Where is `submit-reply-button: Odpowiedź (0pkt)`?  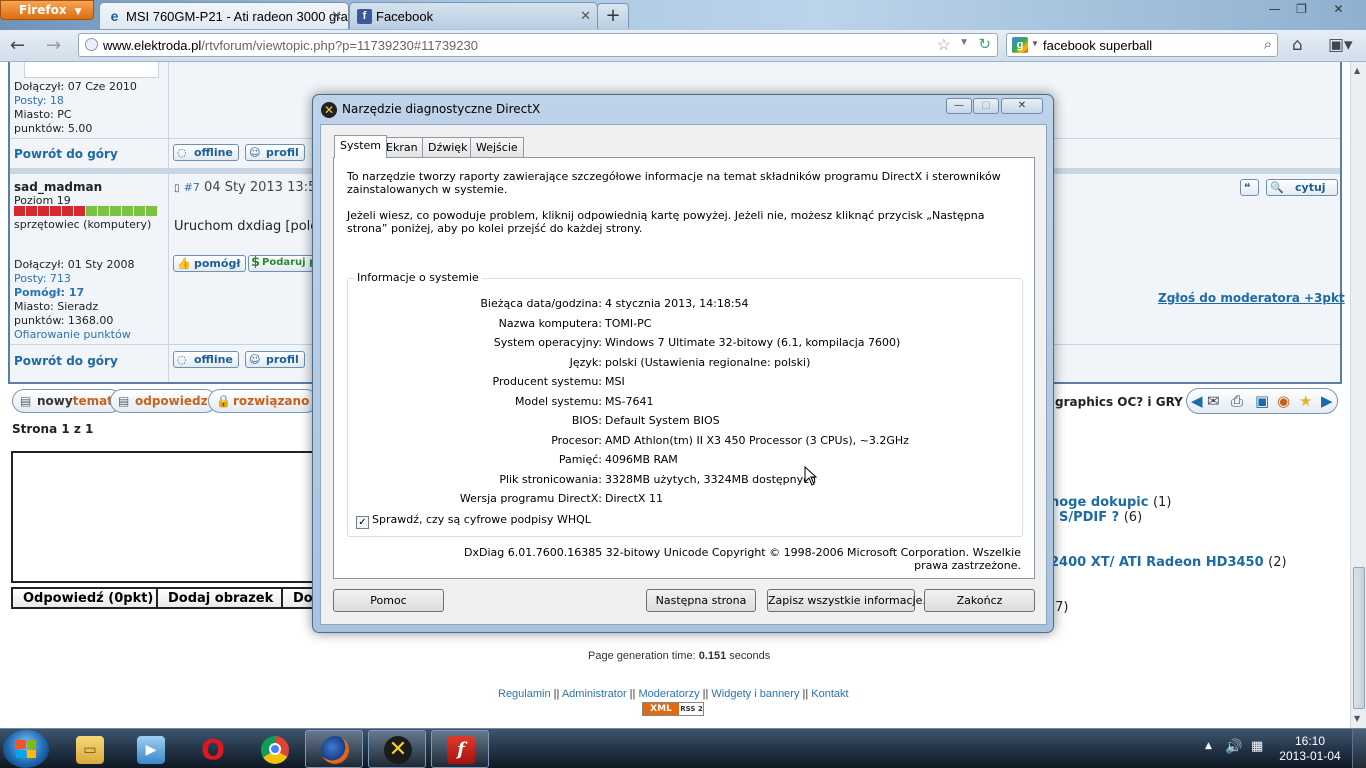
submit-reply-button: Odpowiedź (0pkt) is located at coordinates (88, 598).